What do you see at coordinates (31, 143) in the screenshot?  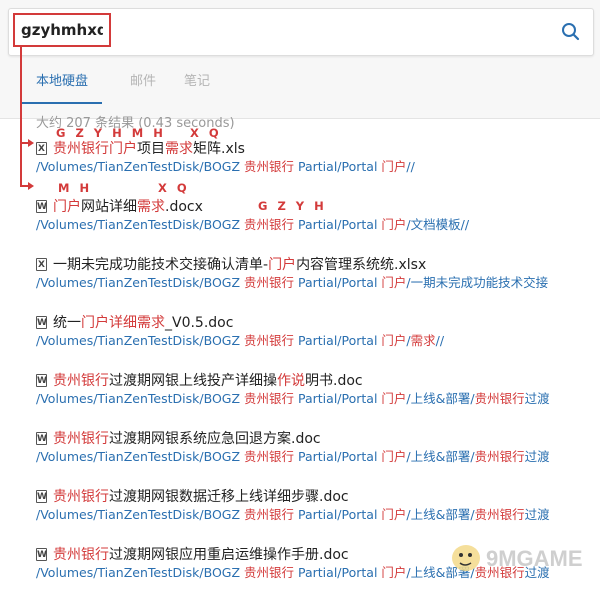 I see `annotation-arrow` at bounding box center [31, 143].